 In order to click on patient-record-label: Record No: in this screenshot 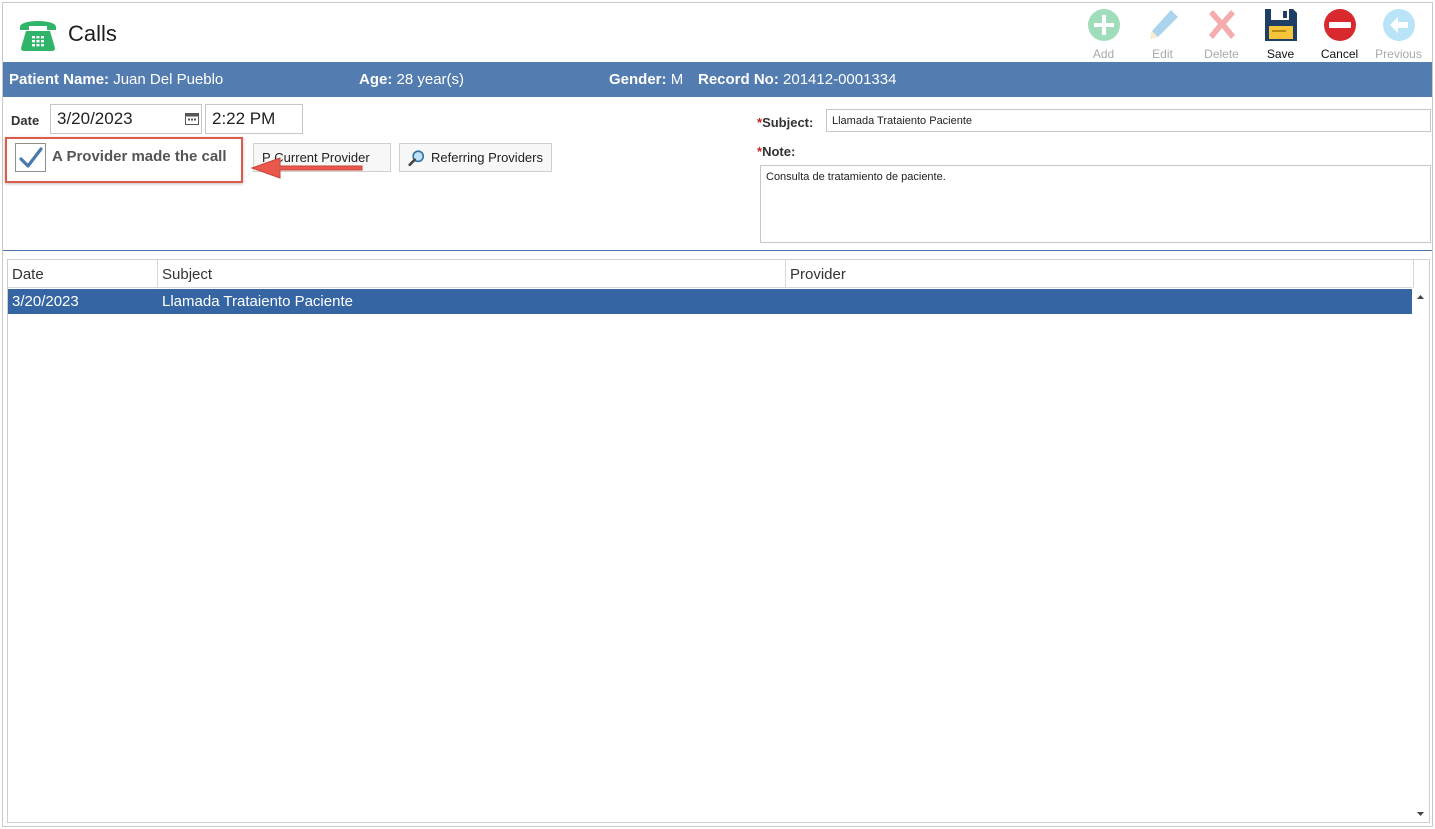, I will do `click(738, 79)`.